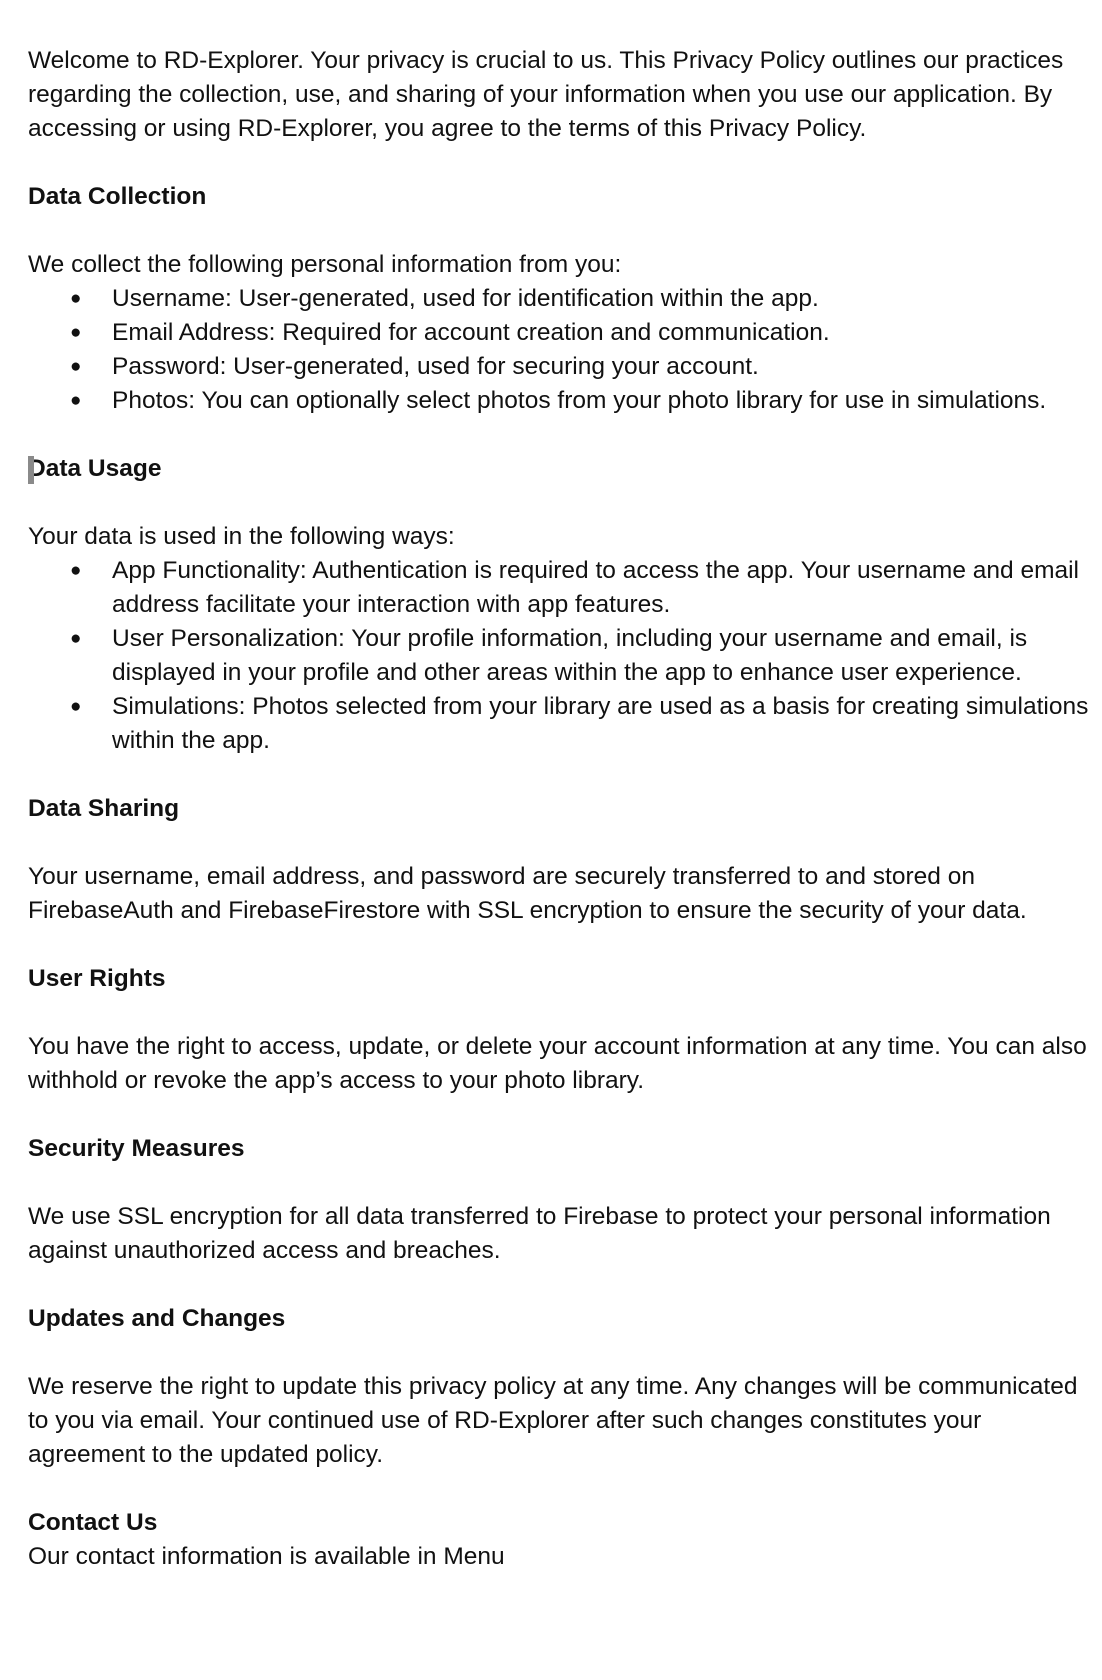 This screenshot has width=1102, height=1680. I want to click on text-cursor-marker, so click(31, 470).